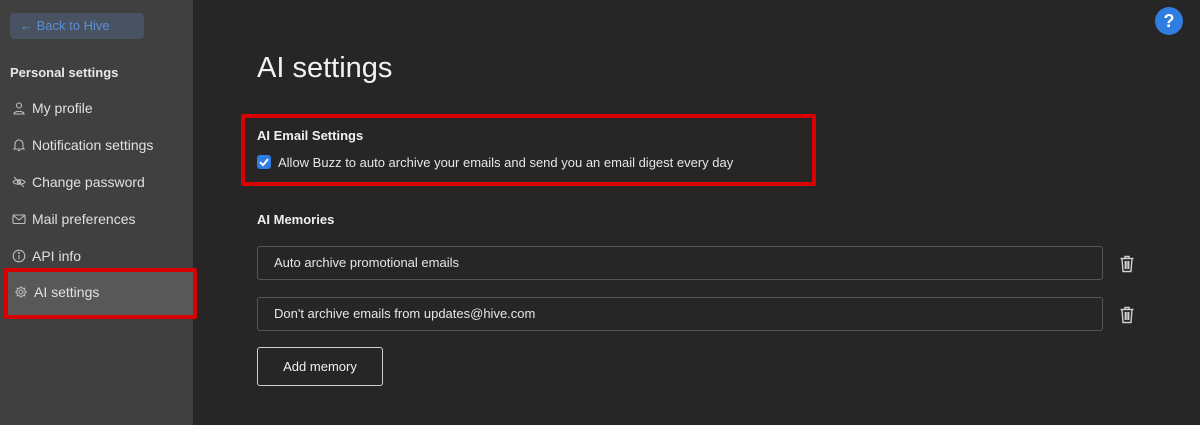 Image resolution: width=1200 pixels, height=425 pixels. I want to click on add-memory-button: Add memory, so click(320, 366).